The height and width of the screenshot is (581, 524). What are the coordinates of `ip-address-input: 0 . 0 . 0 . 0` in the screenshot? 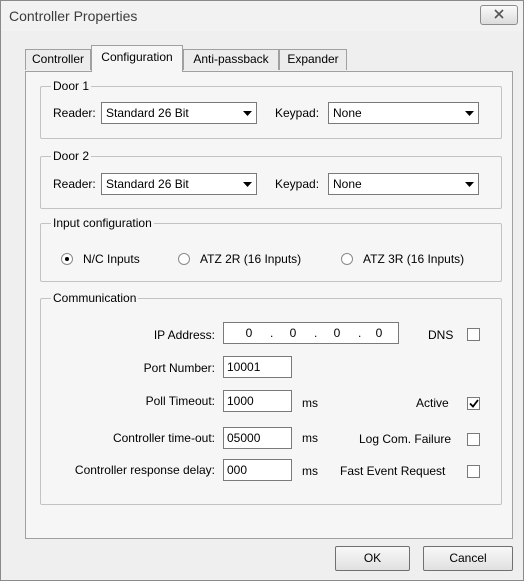 It's located at (311, 333).